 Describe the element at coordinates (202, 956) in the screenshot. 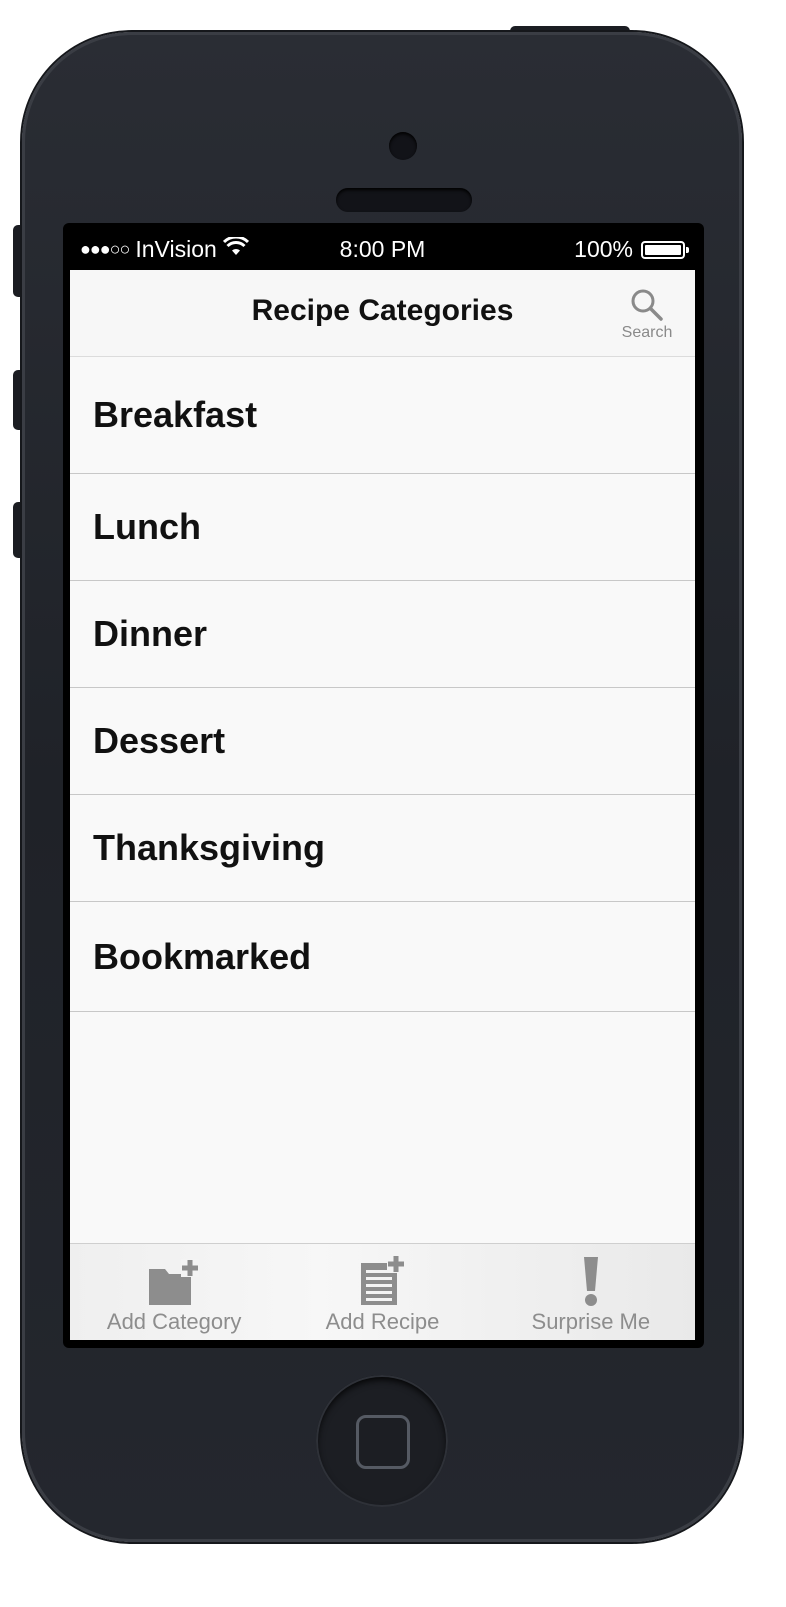

I see `category-label: Bookmarked` at that location.